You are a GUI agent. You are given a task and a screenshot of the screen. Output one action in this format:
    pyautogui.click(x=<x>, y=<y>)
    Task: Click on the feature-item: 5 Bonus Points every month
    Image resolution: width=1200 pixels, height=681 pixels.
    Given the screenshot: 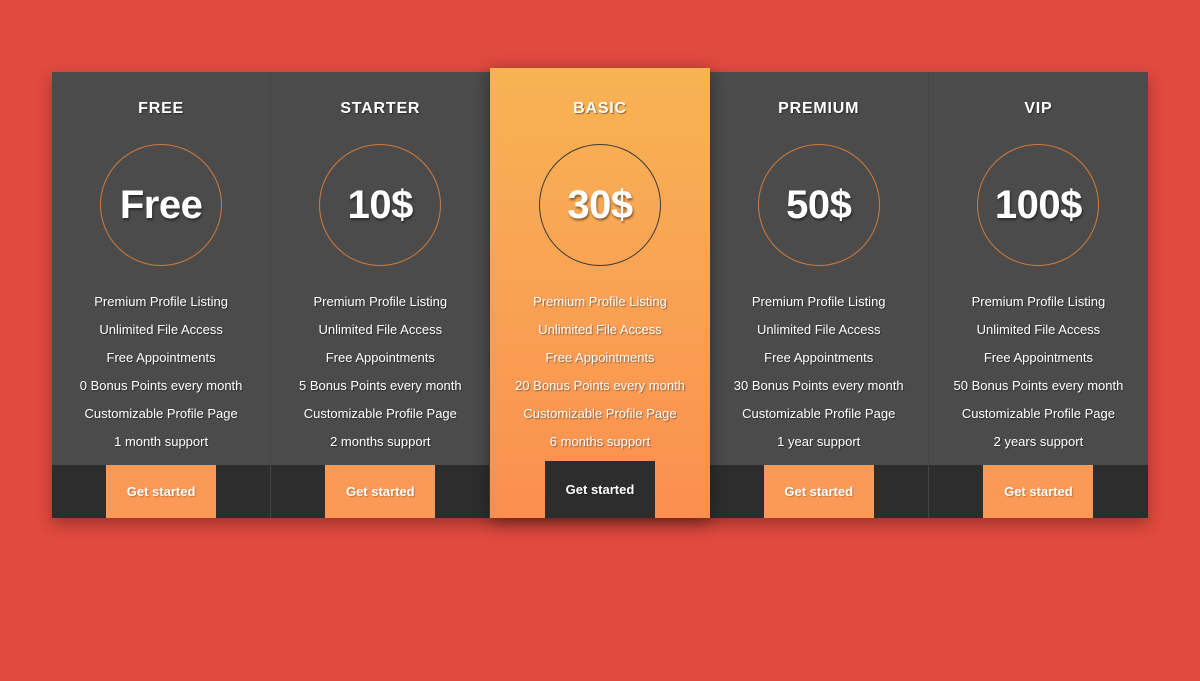 What is the action you would take?
    pyautogui.click(x=380, y=385)
    